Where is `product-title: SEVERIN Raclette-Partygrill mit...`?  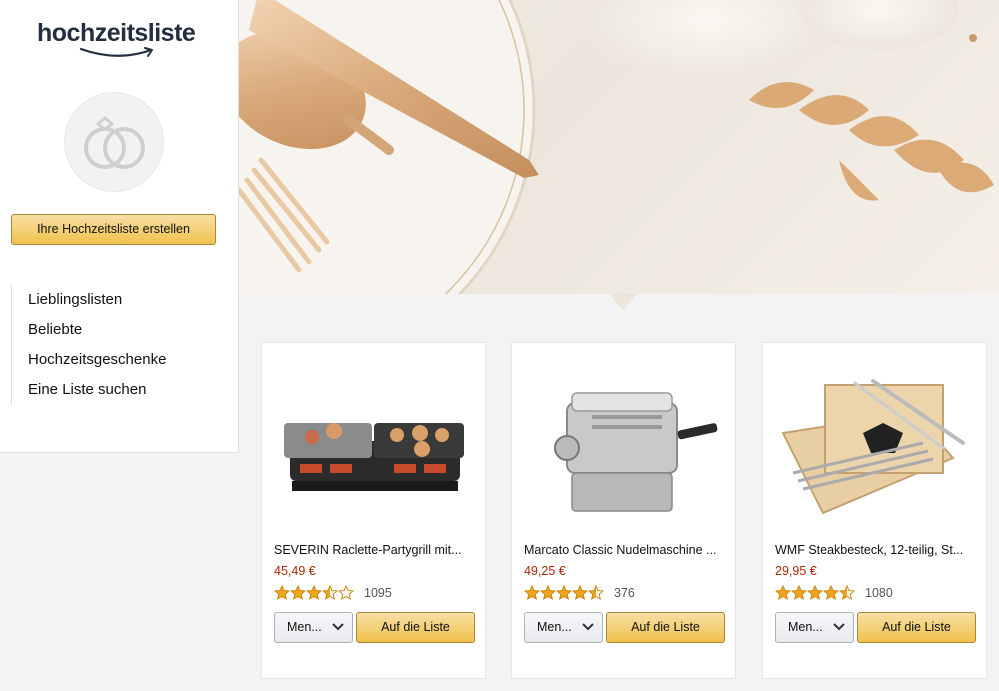
product-title: SEVERIN Raclette-Partygrill mit... is located at coordinates (374, 550).